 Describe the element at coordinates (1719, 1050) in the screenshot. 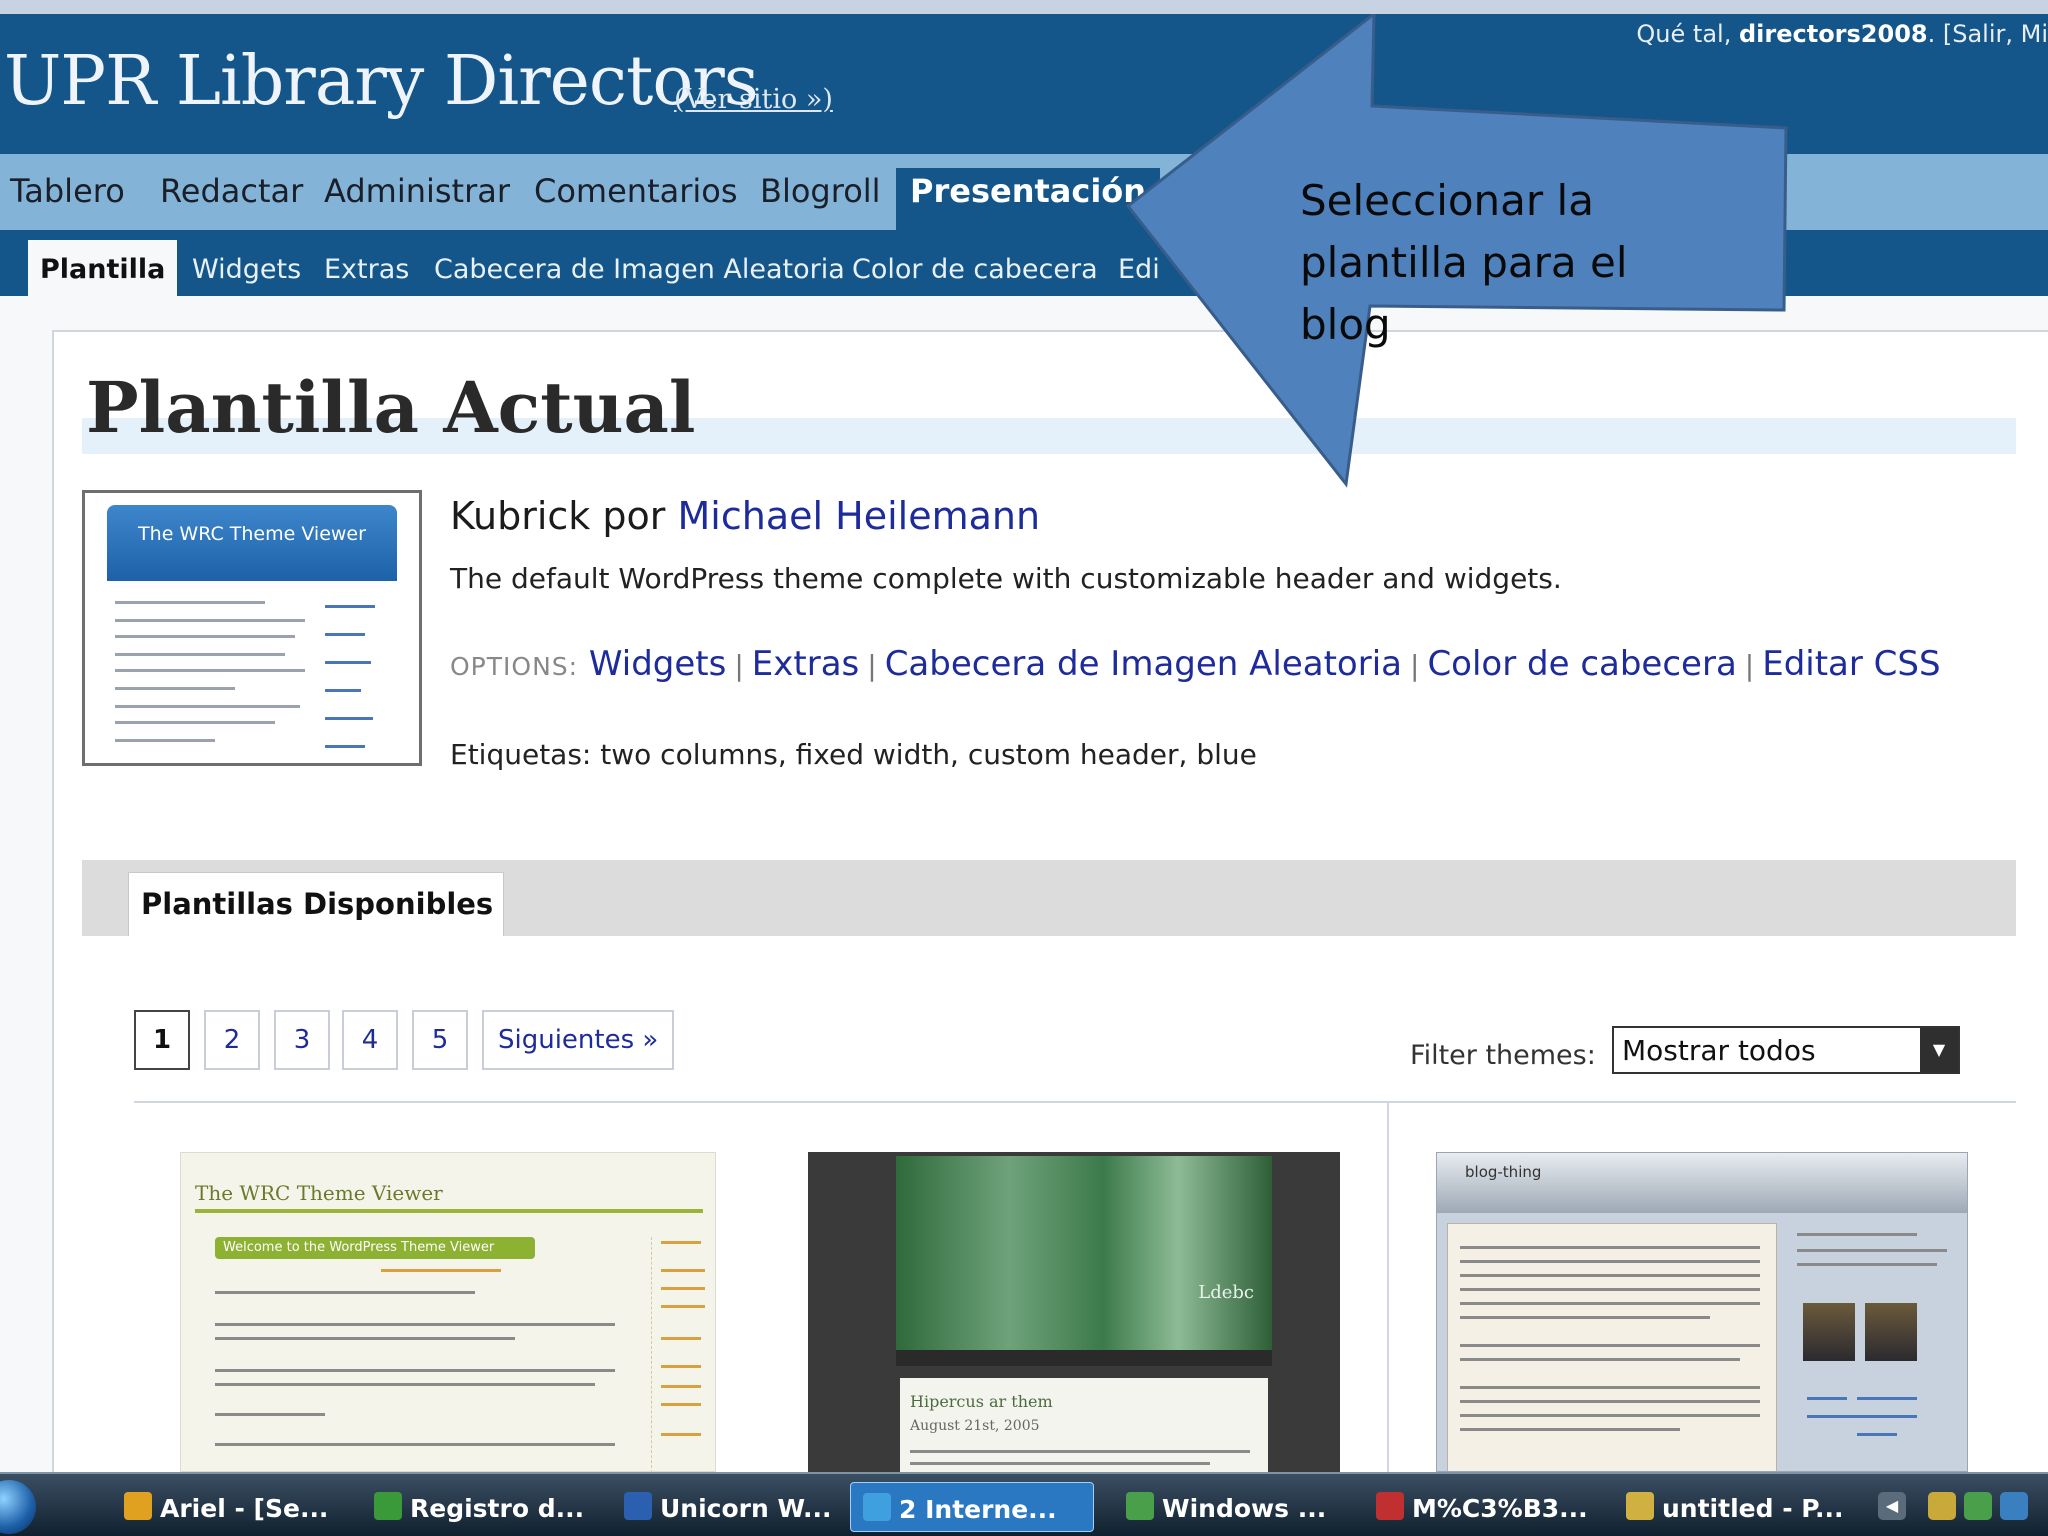

I see `filter-selected-value: Mostrar todos` at that location.